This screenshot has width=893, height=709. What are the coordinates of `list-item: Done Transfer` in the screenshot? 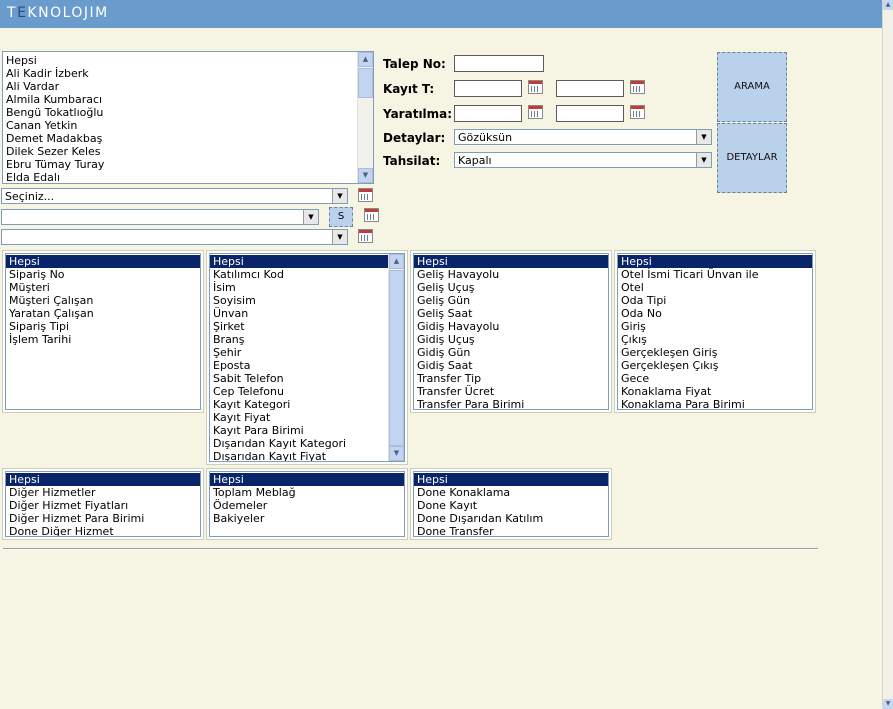 It's located at (511, 530).